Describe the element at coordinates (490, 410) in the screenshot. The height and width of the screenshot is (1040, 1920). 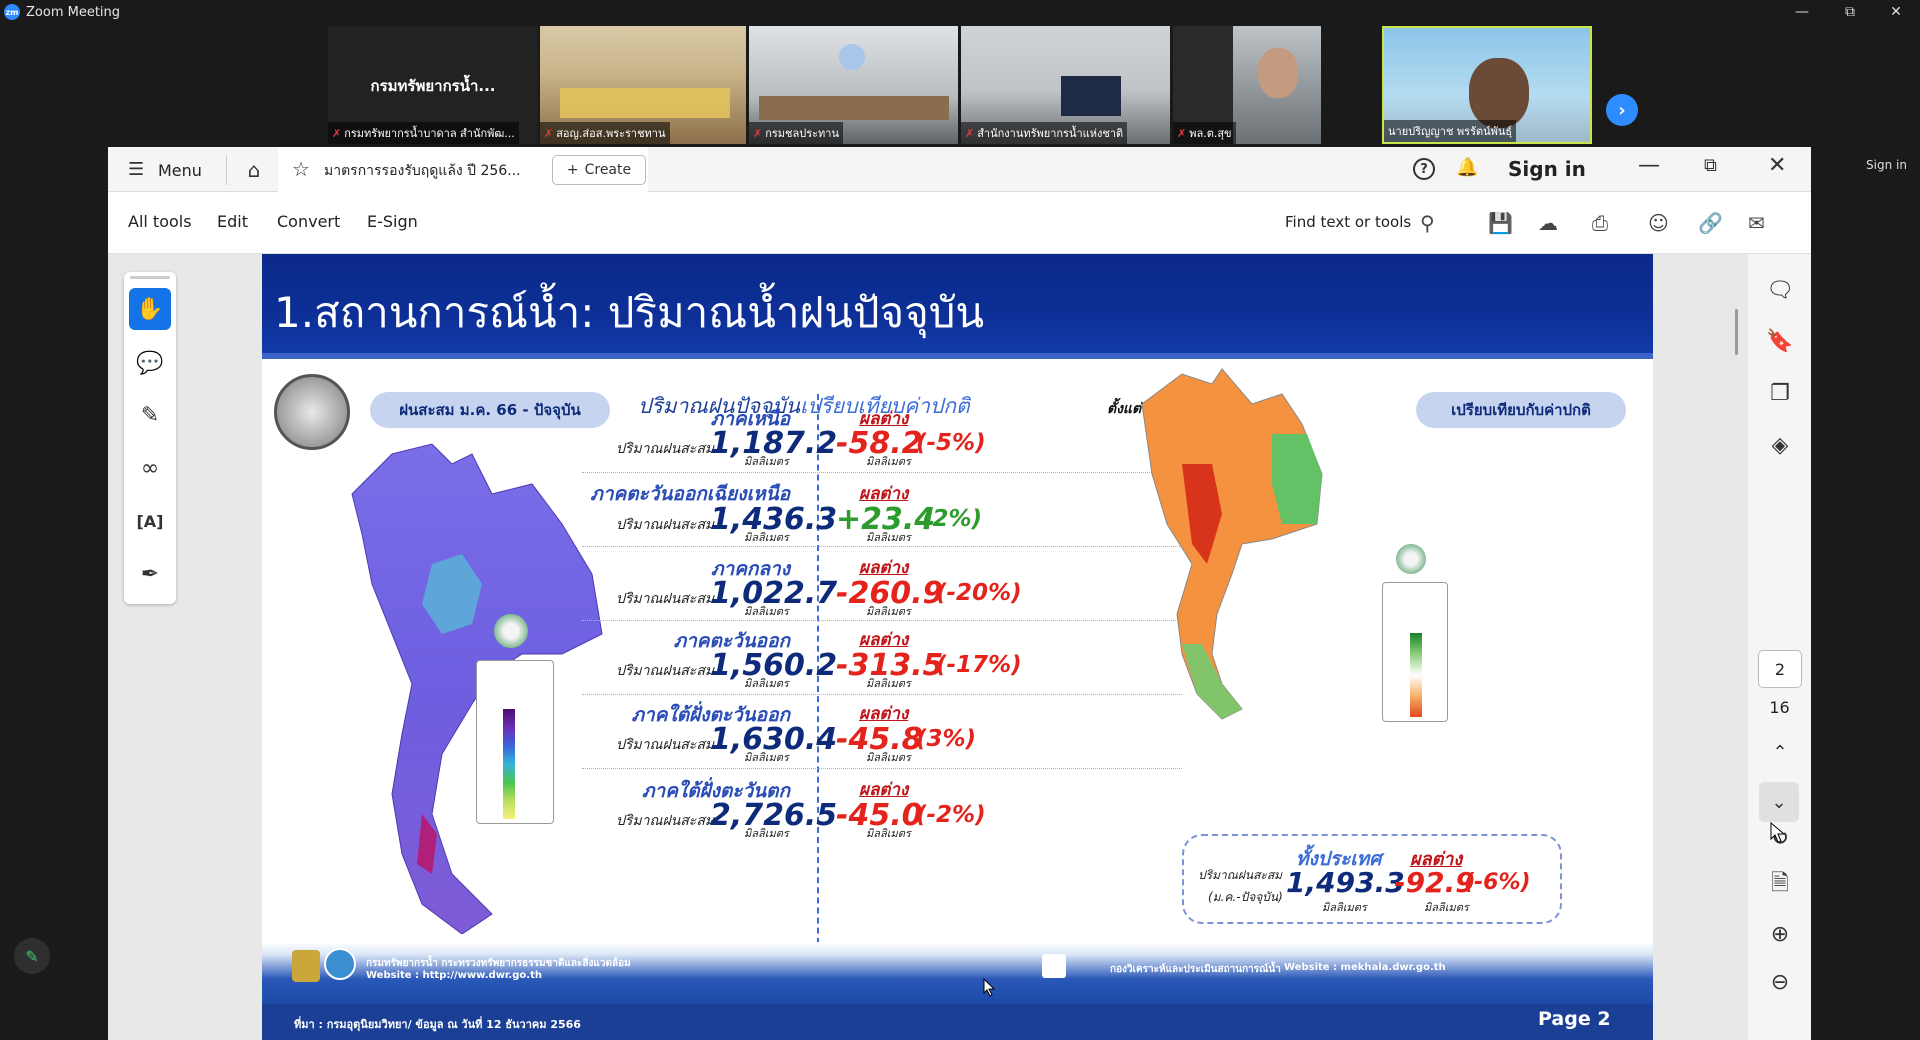
I see `left-pill: ฝนสะสม ม.ค. 66 - ปัจจุบัน` at that location.